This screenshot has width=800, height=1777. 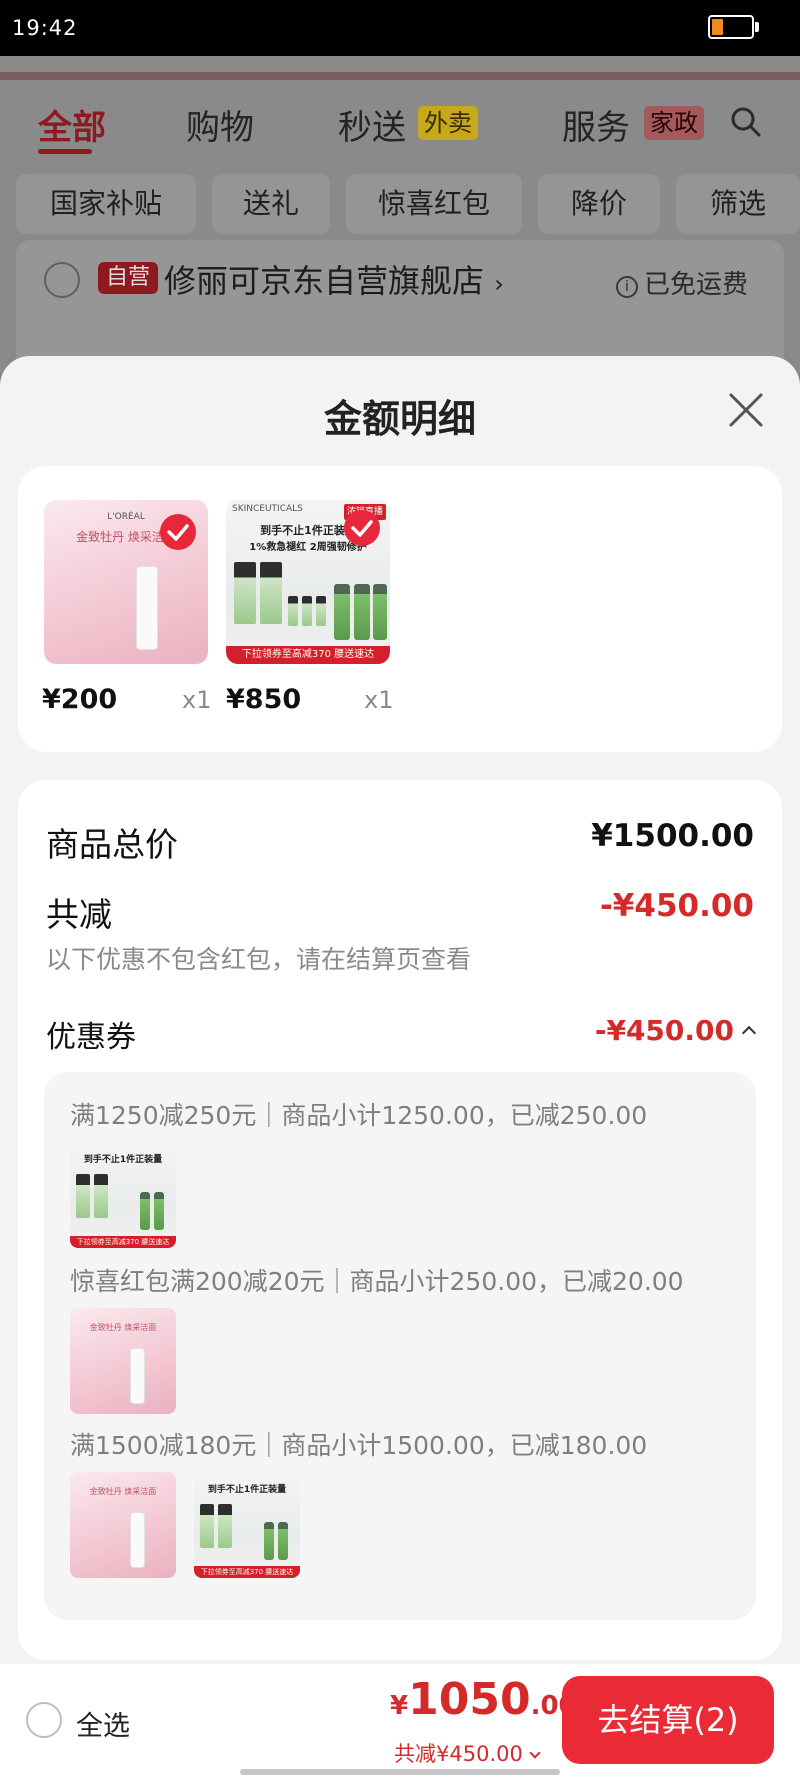 I want to click on coupon-line: 惊喜红包满200减20元｜商品小计250.00，已减20.00, so click(x=377, y=1281).